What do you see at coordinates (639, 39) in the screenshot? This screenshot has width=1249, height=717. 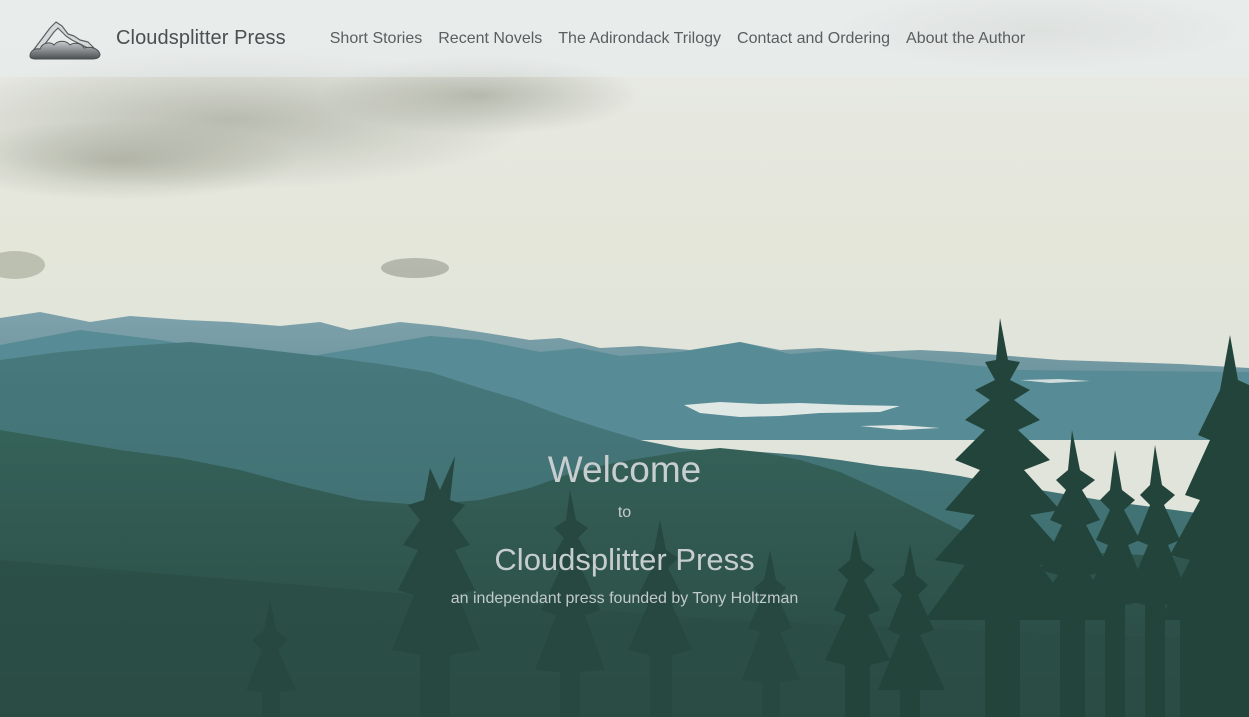 I see `nav-link-adirondack-trilogy: The Adirondack Trilogy` at bounding box center [639, 39].